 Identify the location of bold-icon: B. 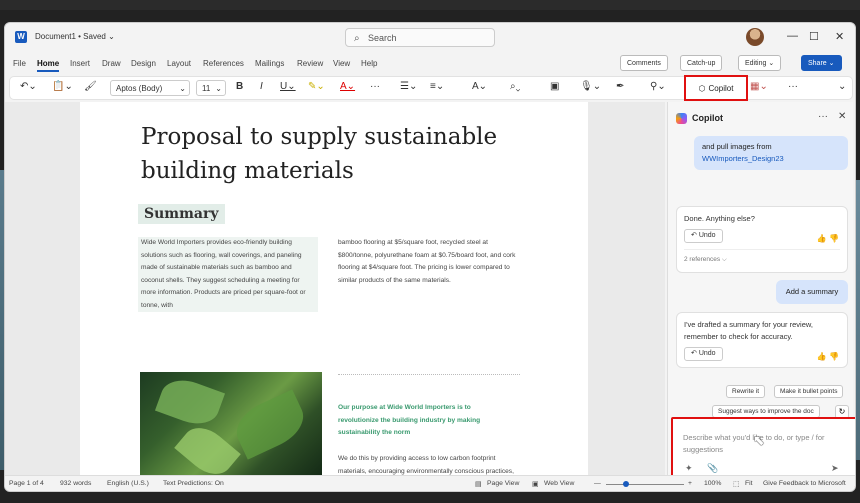
(239, 86).